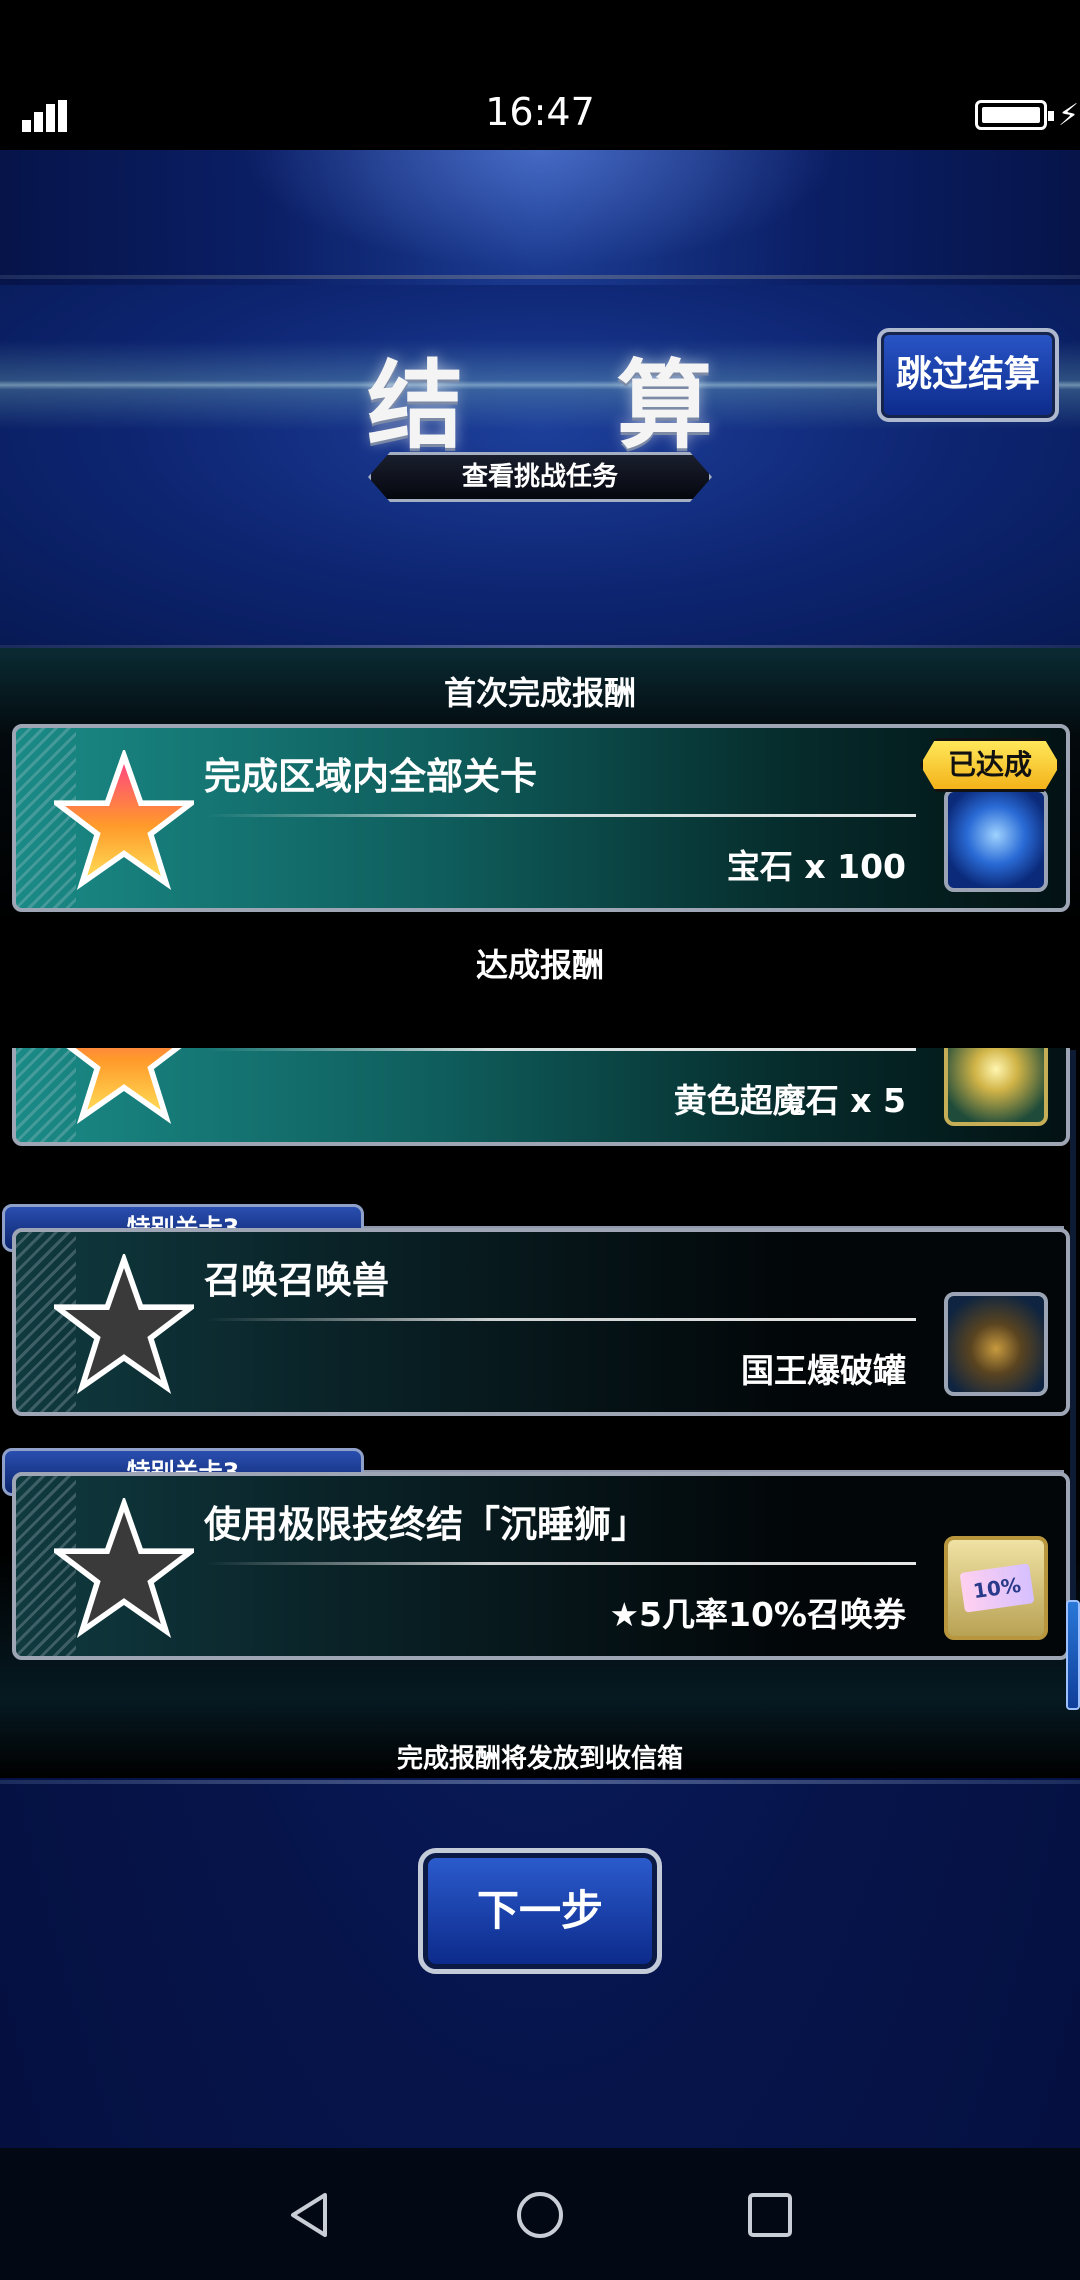  What do you see at coordinates (996, 1087) in the screenshot?
I see `yellow-stone-icon` at bounding box center [996, 1087].